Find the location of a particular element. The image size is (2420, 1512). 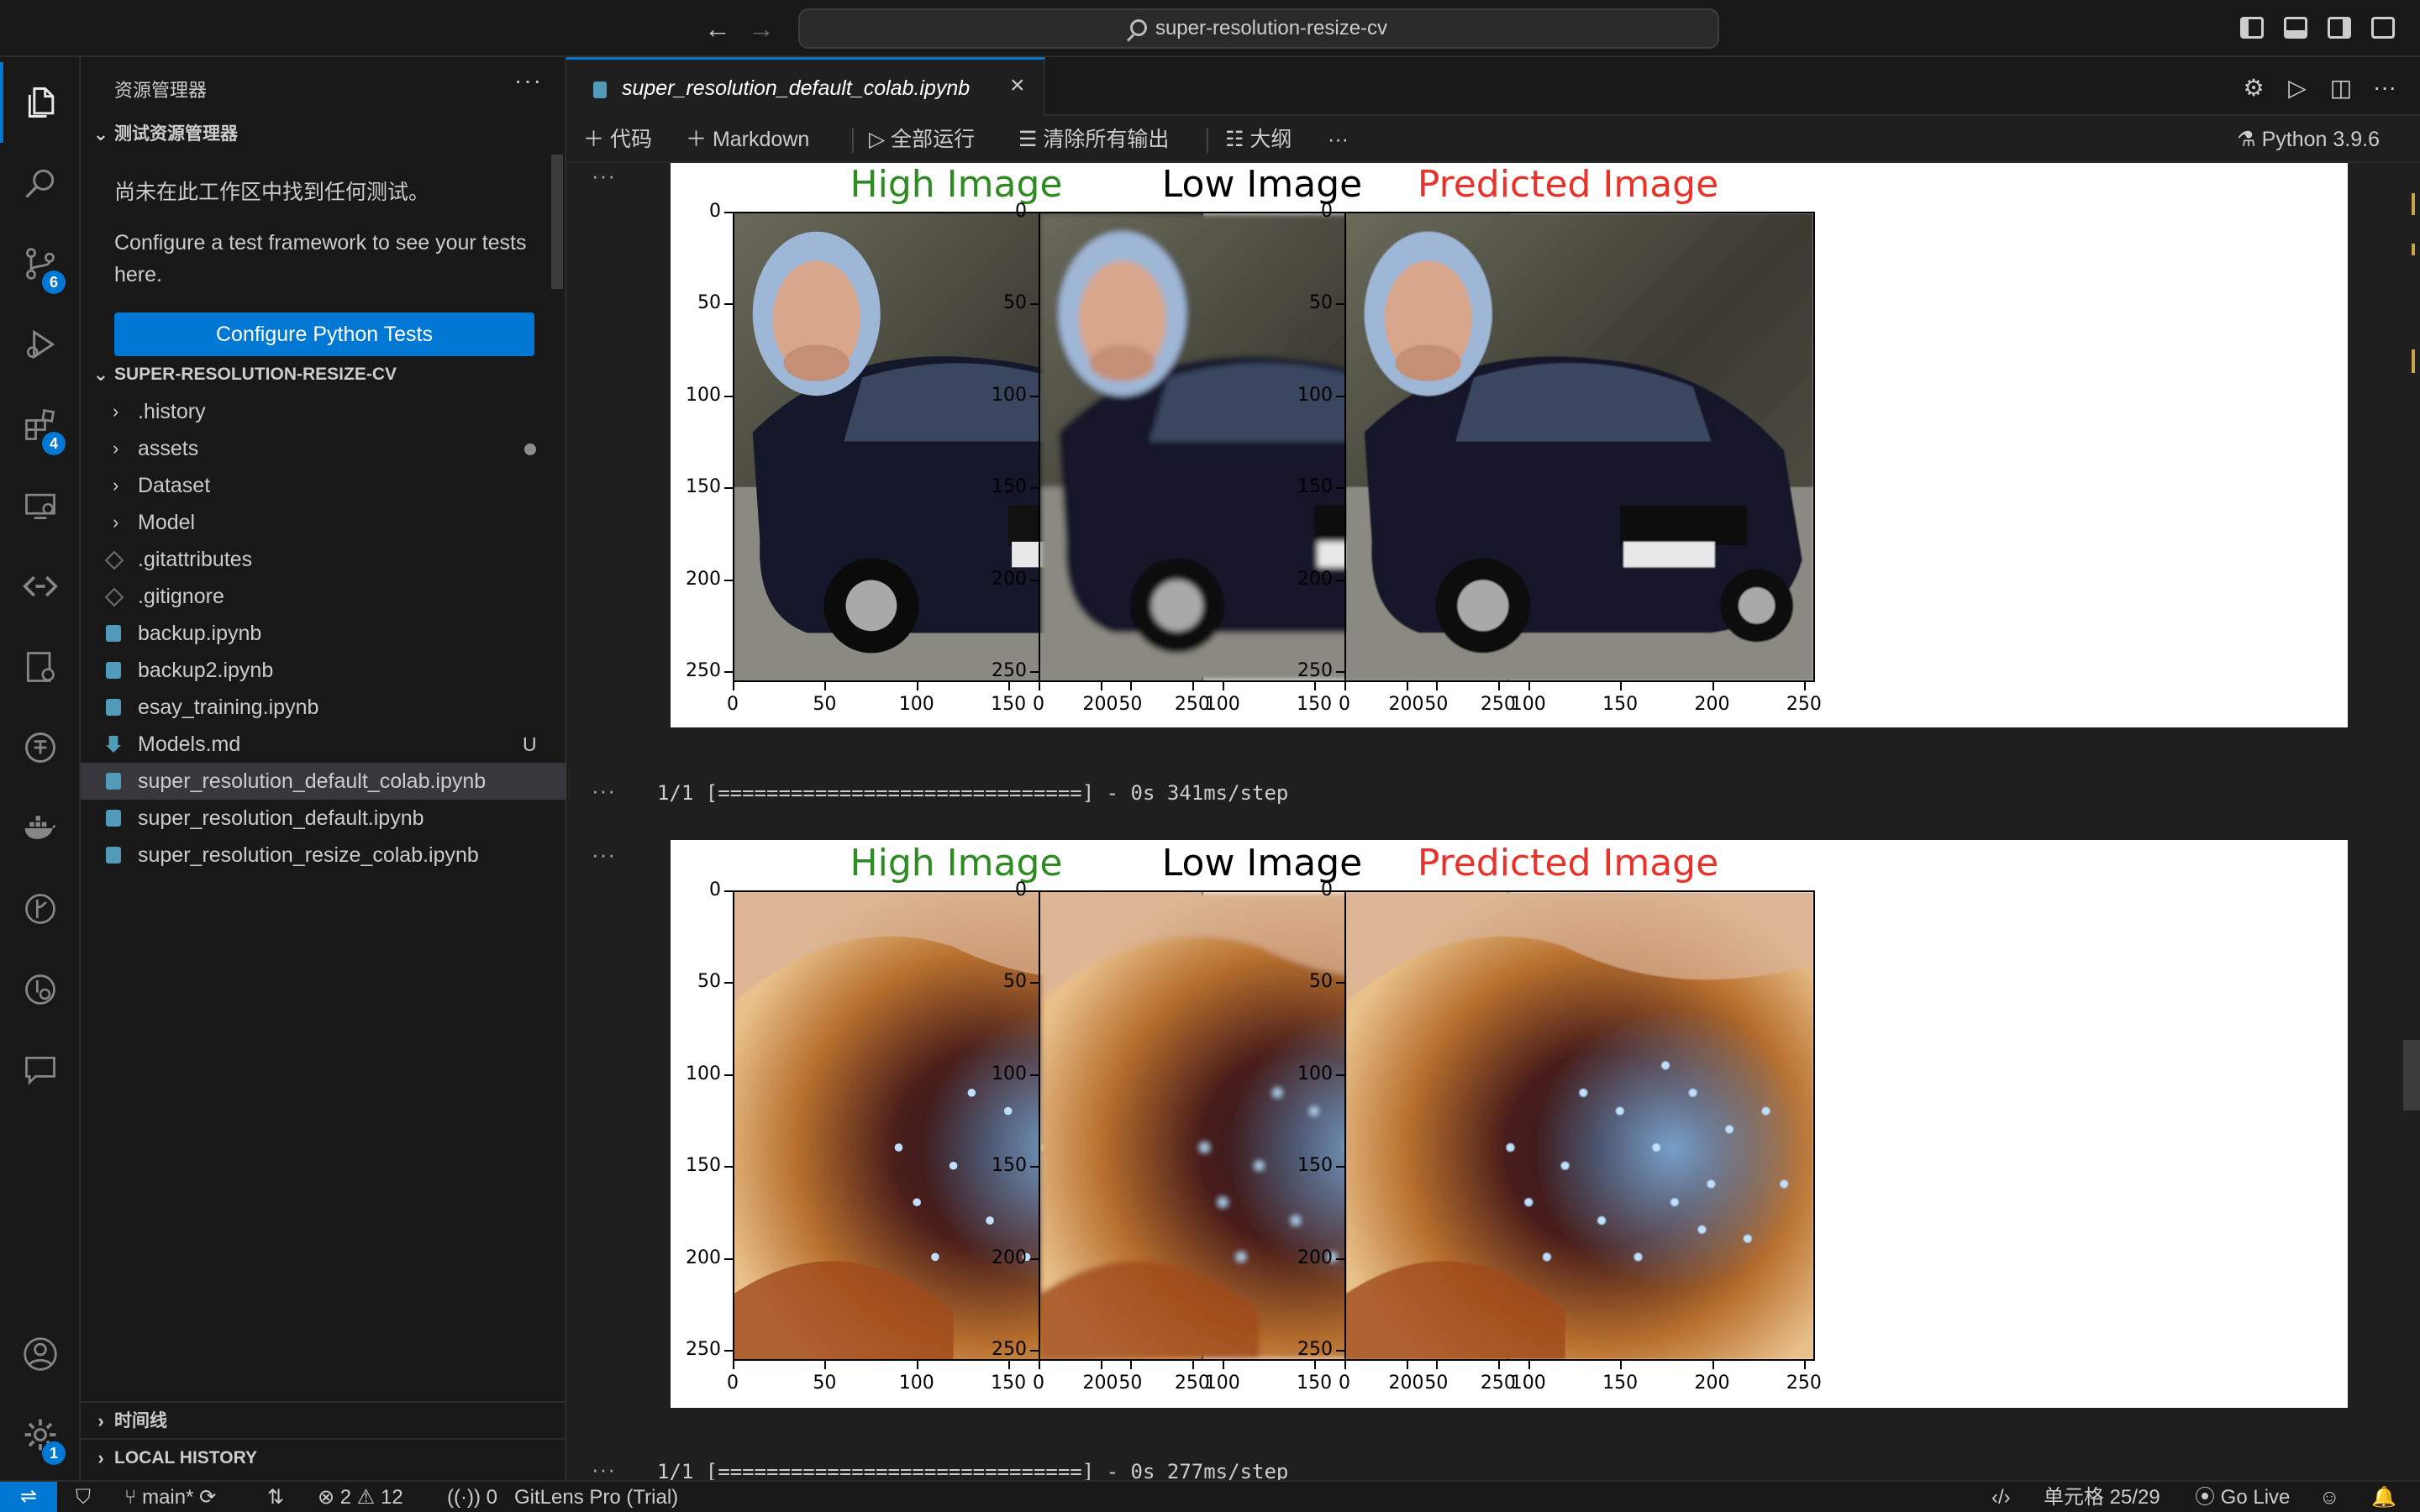

x-tick-label: 0 is located at coordinates (733, 704).